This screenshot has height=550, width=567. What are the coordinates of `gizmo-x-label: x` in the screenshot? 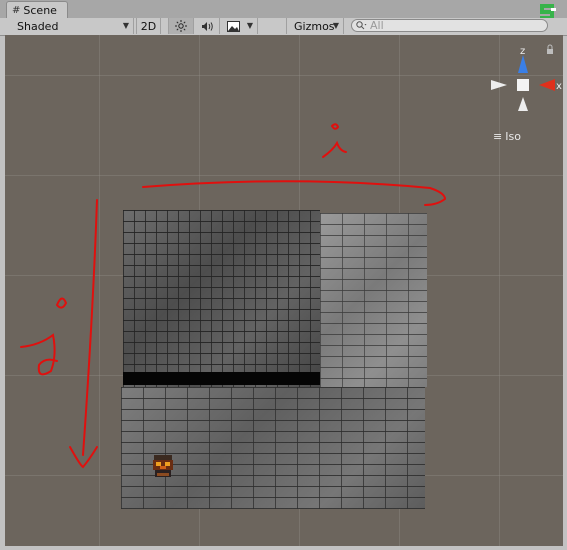 It's located at (559, 86).